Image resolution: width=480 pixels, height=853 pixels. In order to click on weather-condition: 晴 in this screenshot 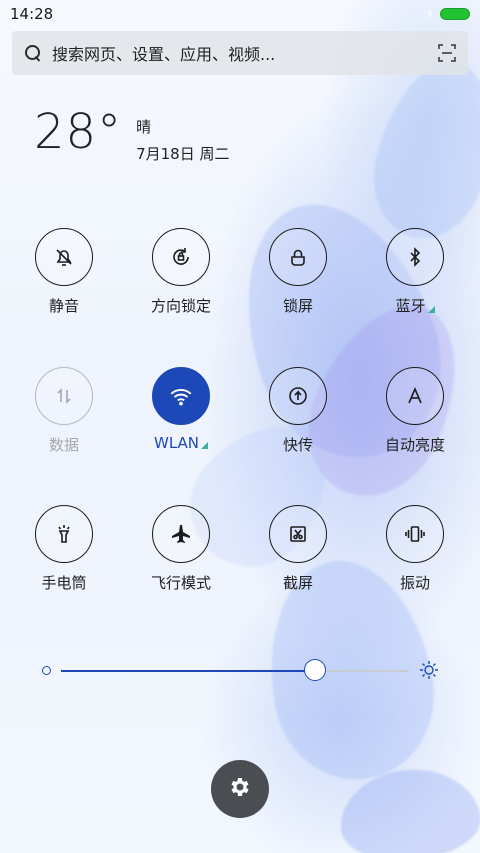, I will do `click(144, 127)`.